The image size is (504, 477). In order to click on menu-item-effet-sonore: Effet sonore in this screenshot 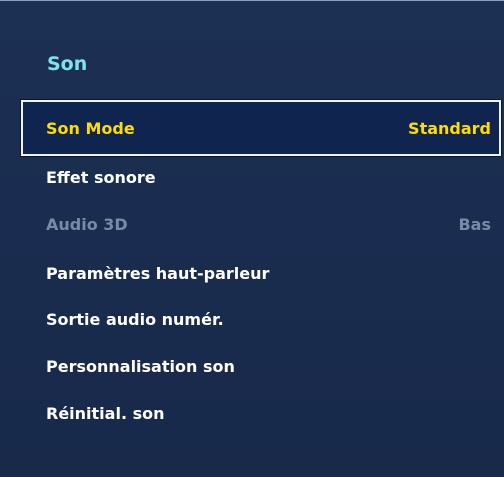, I will do `click(261, 177)`.